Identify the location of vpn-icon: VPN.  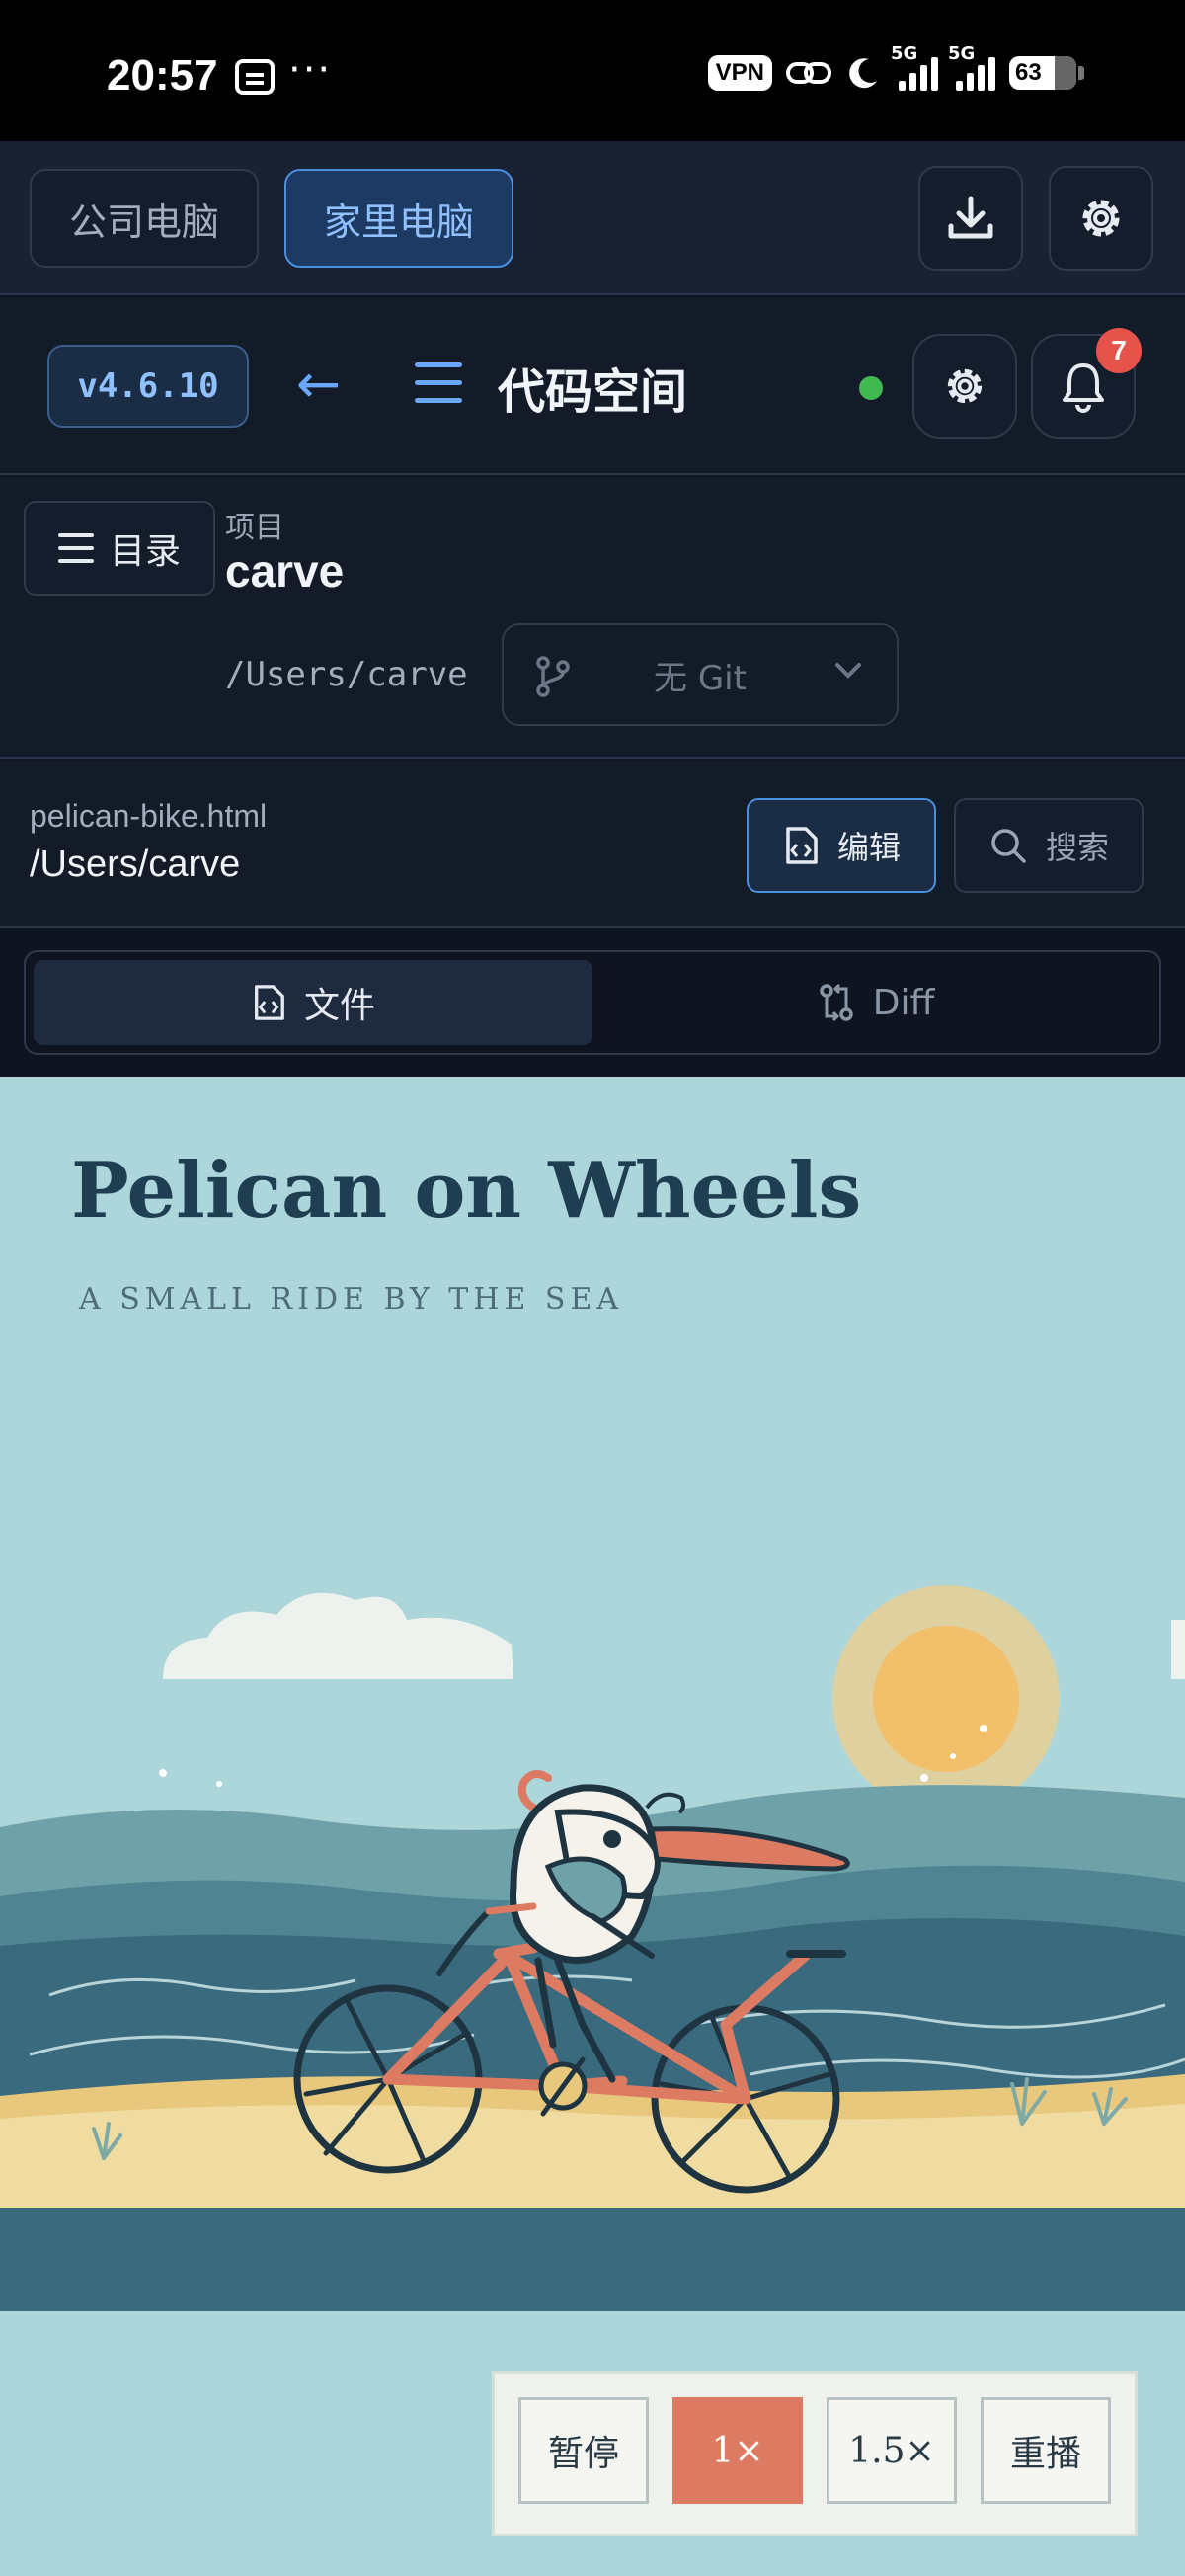
(740, 73).